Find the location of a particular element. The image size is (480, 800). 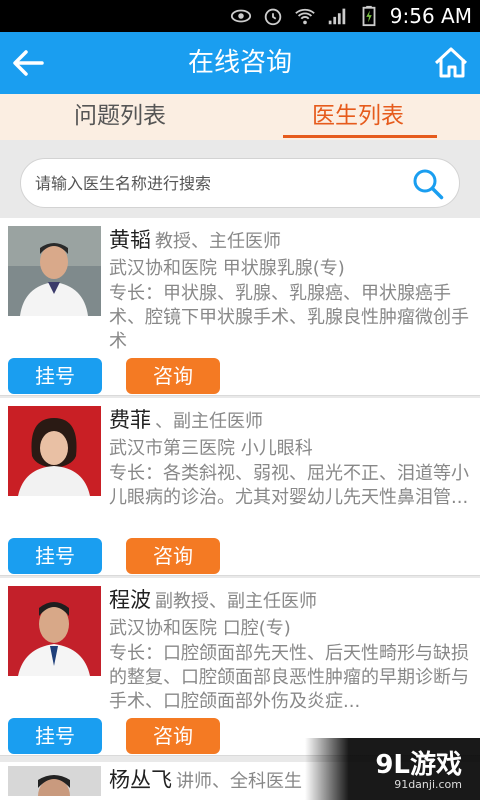

active-tab-indicator is located at coordinates (360, 136).